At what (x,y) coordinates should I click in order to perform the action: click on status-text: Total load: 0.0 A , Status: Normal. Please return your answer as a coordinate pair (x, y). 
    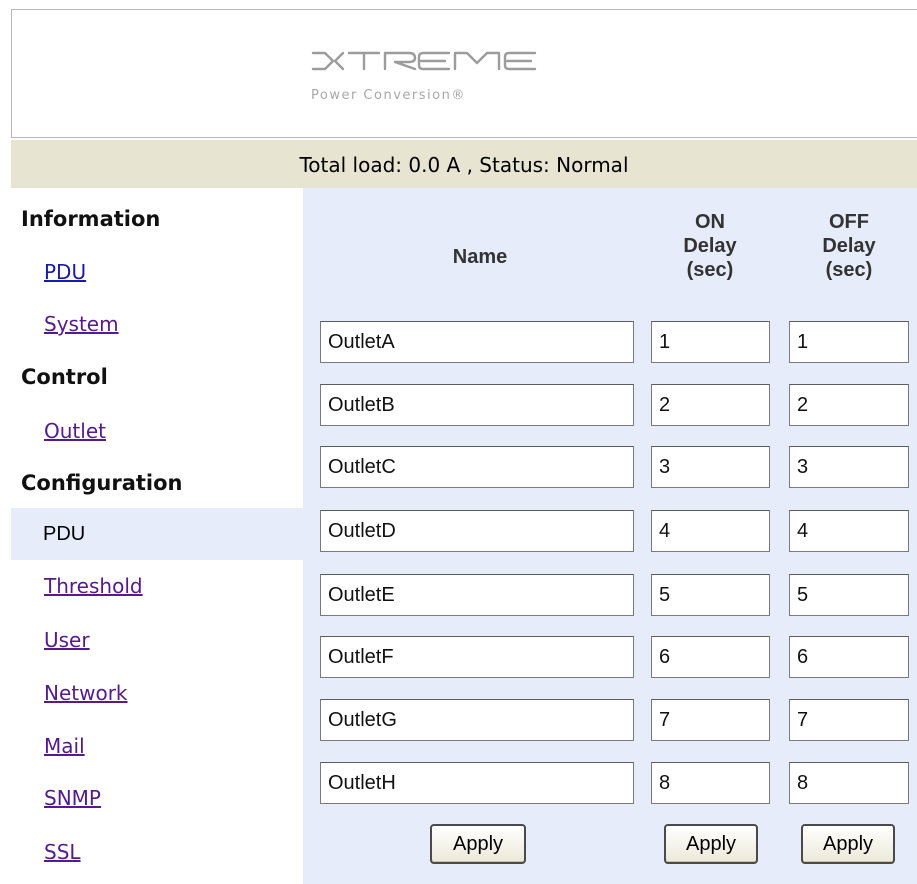
    Looking at the image, I should click on (464, 165).